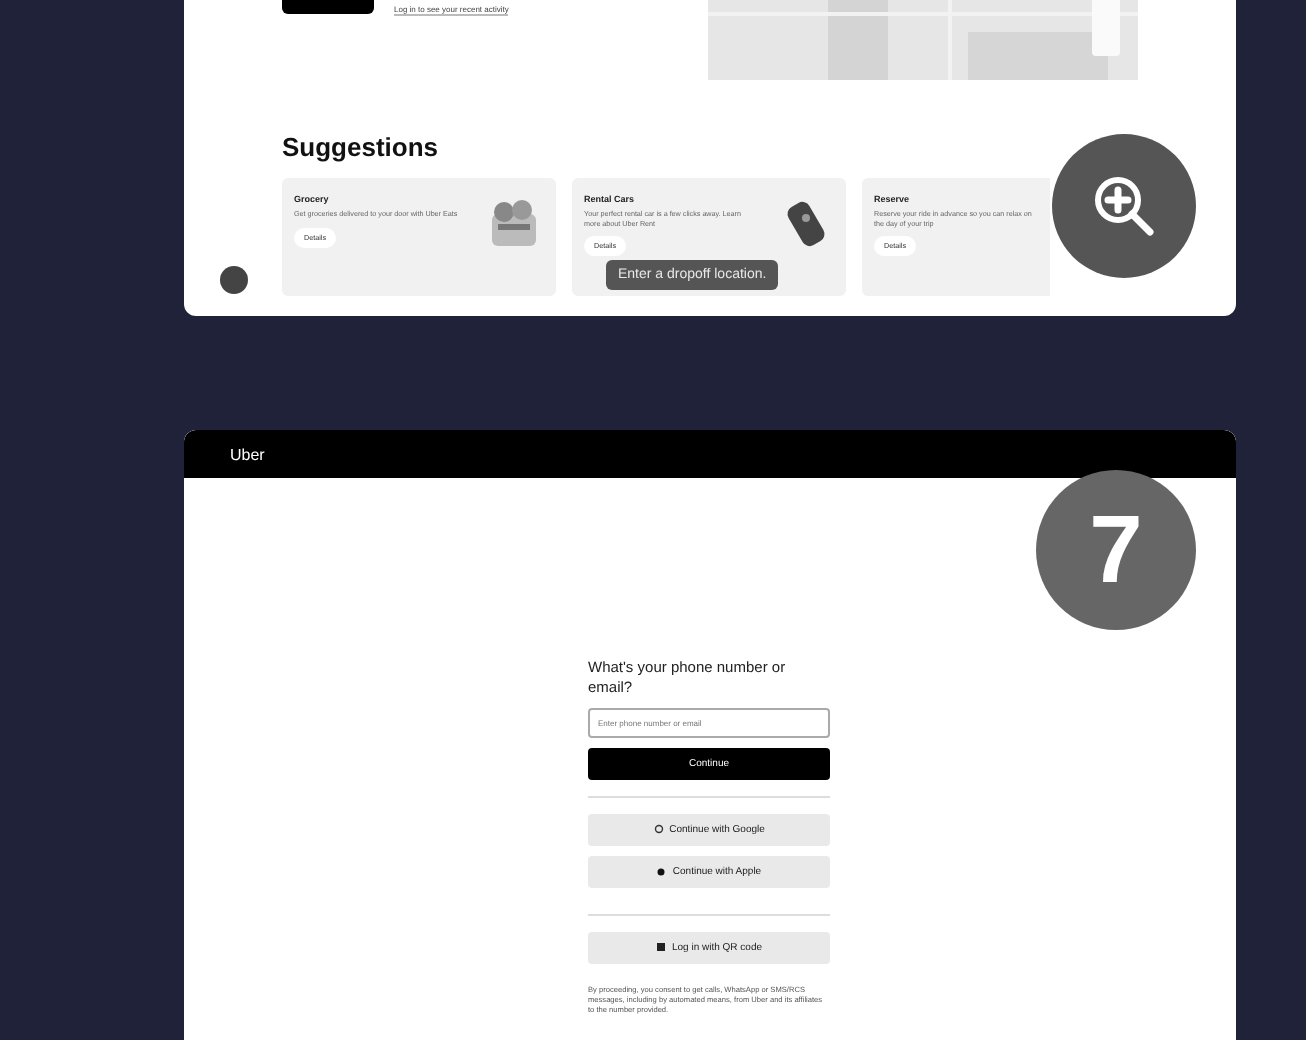  Describe the element at coordinates (660, 947) in the screenshot. I see `qr-code-icon` at that location.